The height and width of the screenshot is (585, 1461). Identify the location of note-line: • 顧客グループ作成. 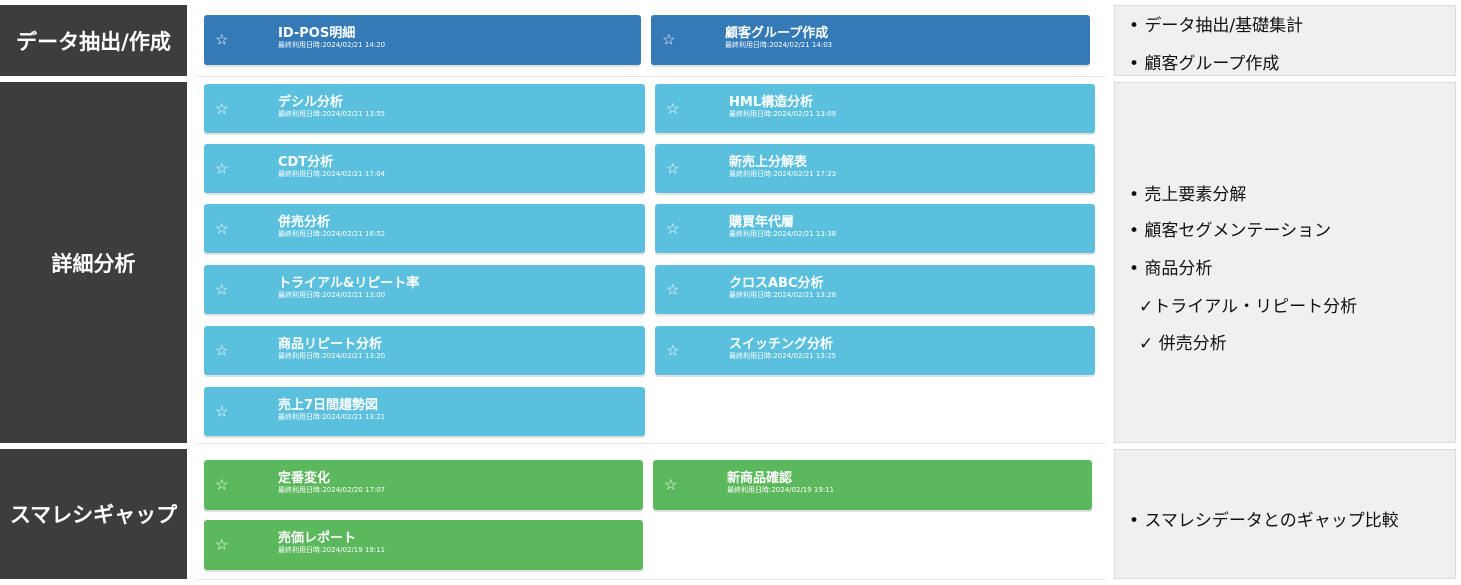
(1204, 64).